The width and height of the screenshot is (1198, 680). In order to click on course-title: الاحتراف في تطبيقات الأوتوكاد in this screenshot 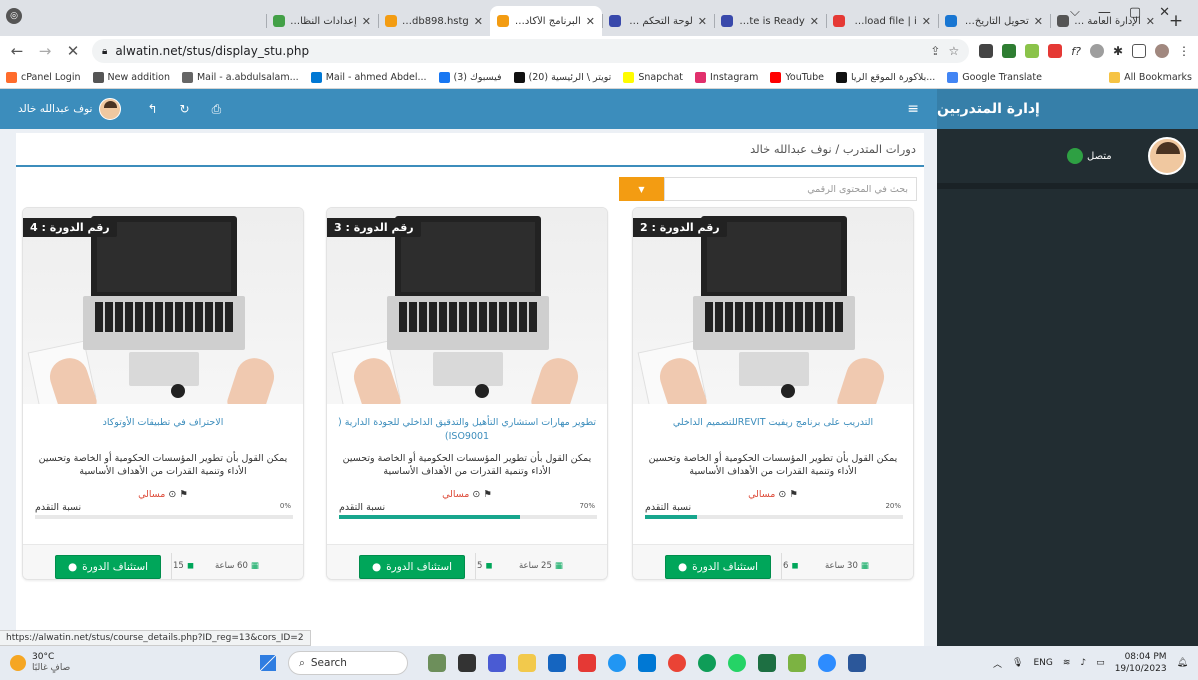, I will do `click(163, 423)`.